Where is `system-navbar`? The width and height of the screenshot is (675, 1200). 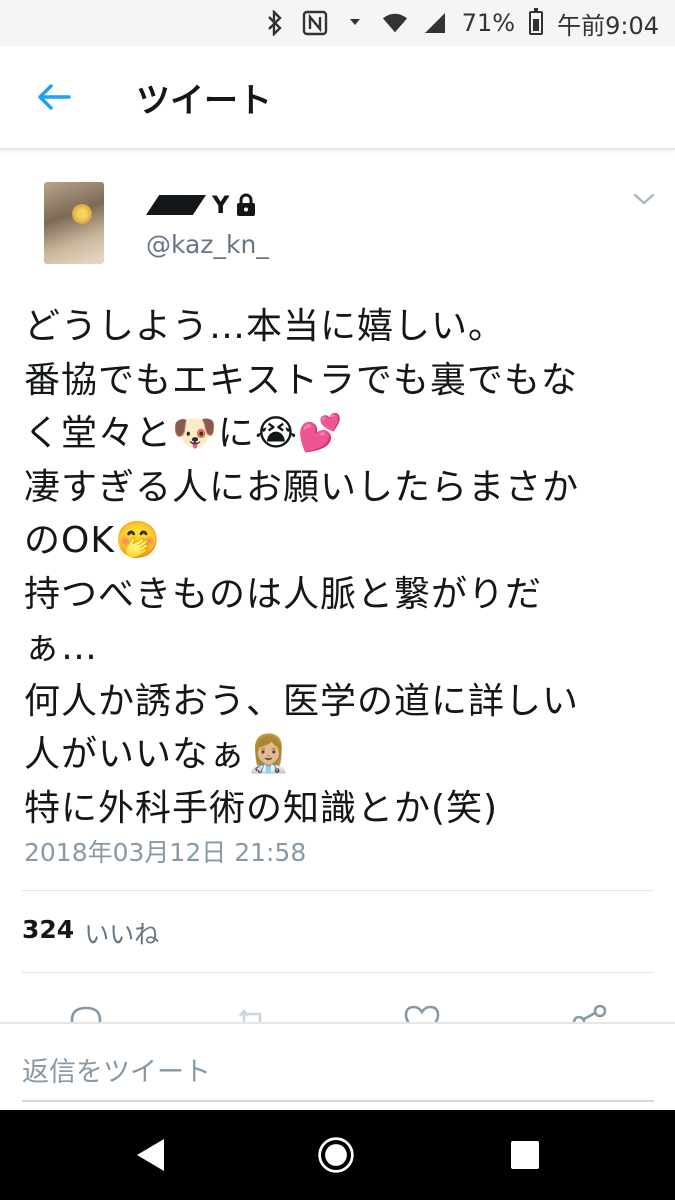
system-navbar is located at coordinates (337, 1155).